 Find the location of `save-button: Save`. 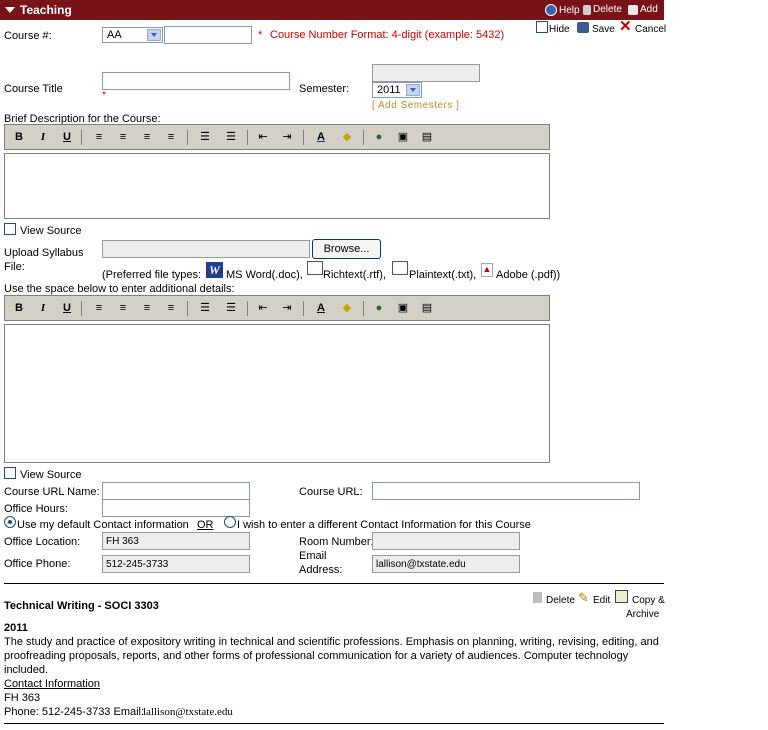

save-button: Save is located at coordinates (603, 29).